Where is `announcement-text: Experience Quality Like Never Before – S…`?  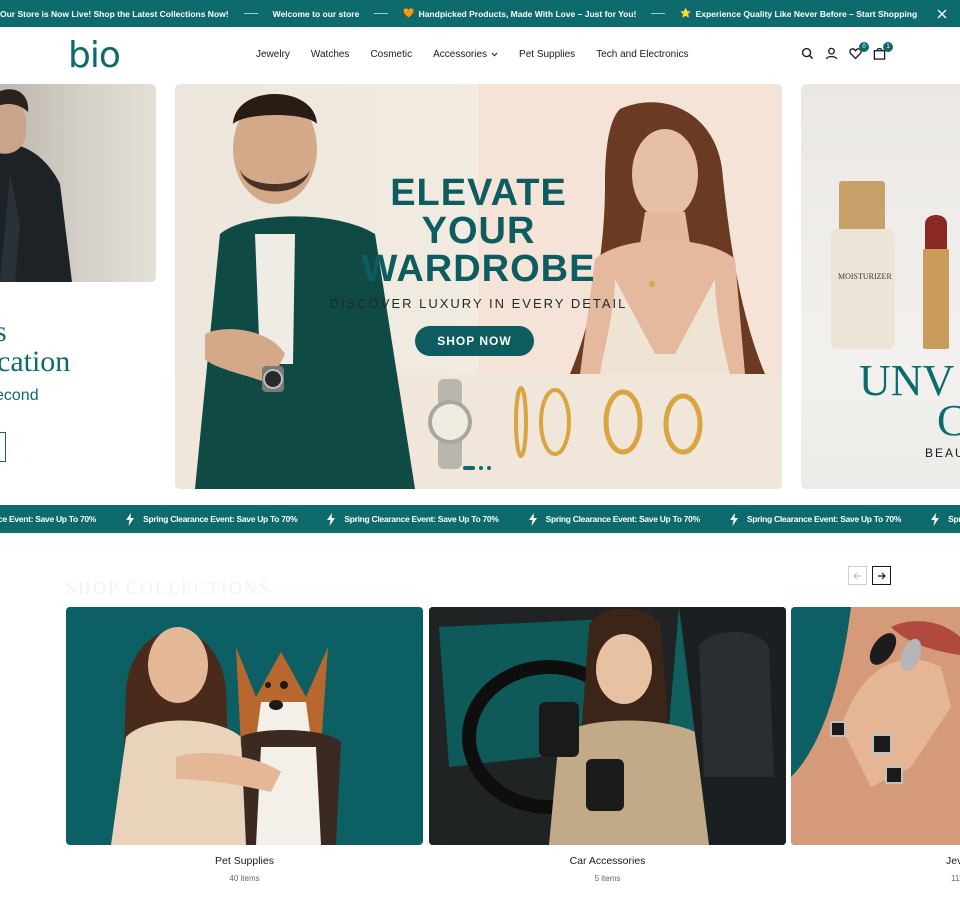
announcement-text: Experience Quality Like Never Before – S… is located at coordinates (806, 13).